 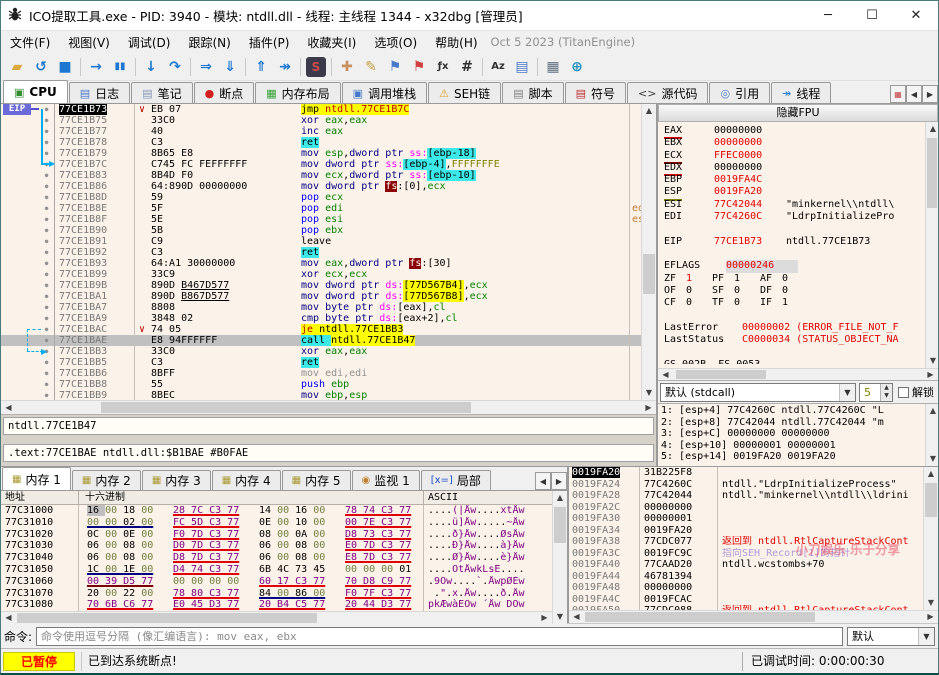 What do you see at coordinates (328, 395) in the screenshot?
I see `disasm-row: ● 77CE1BB9 8BEC mov ebp,esp` at bounding box center [328, 395].